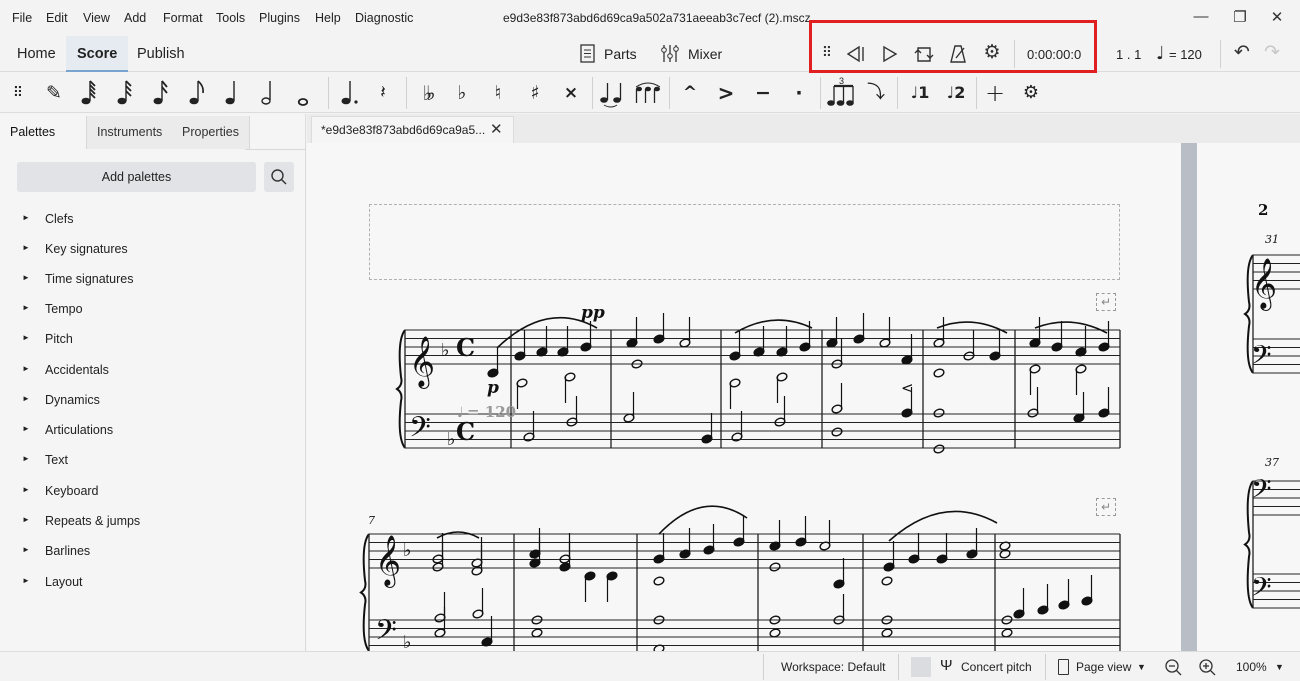 This screenshot has width=1300, height=681. What do you see at coordinates (64, 582) in the screenshot?
I see `palette-label: Layout` at bounding box center [64, 582].